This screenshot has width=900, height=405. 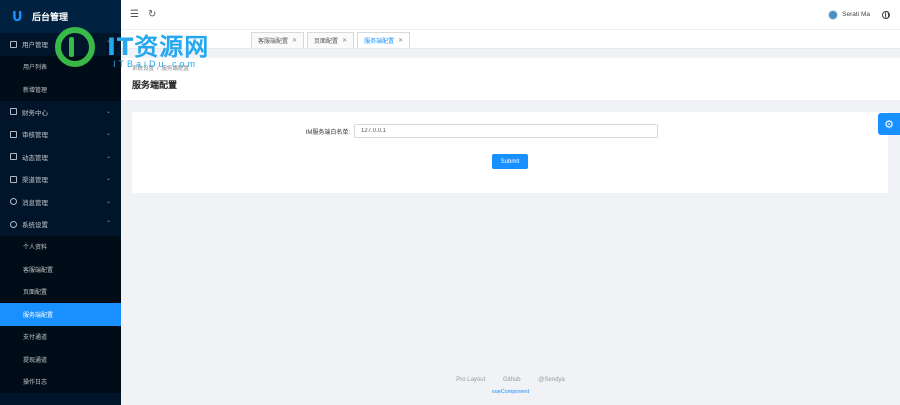 What do you see at coordinates (143, 69) in the screenshot?
I see `breadcrumb-item: 系统设置` at bounding box center [143, 69].